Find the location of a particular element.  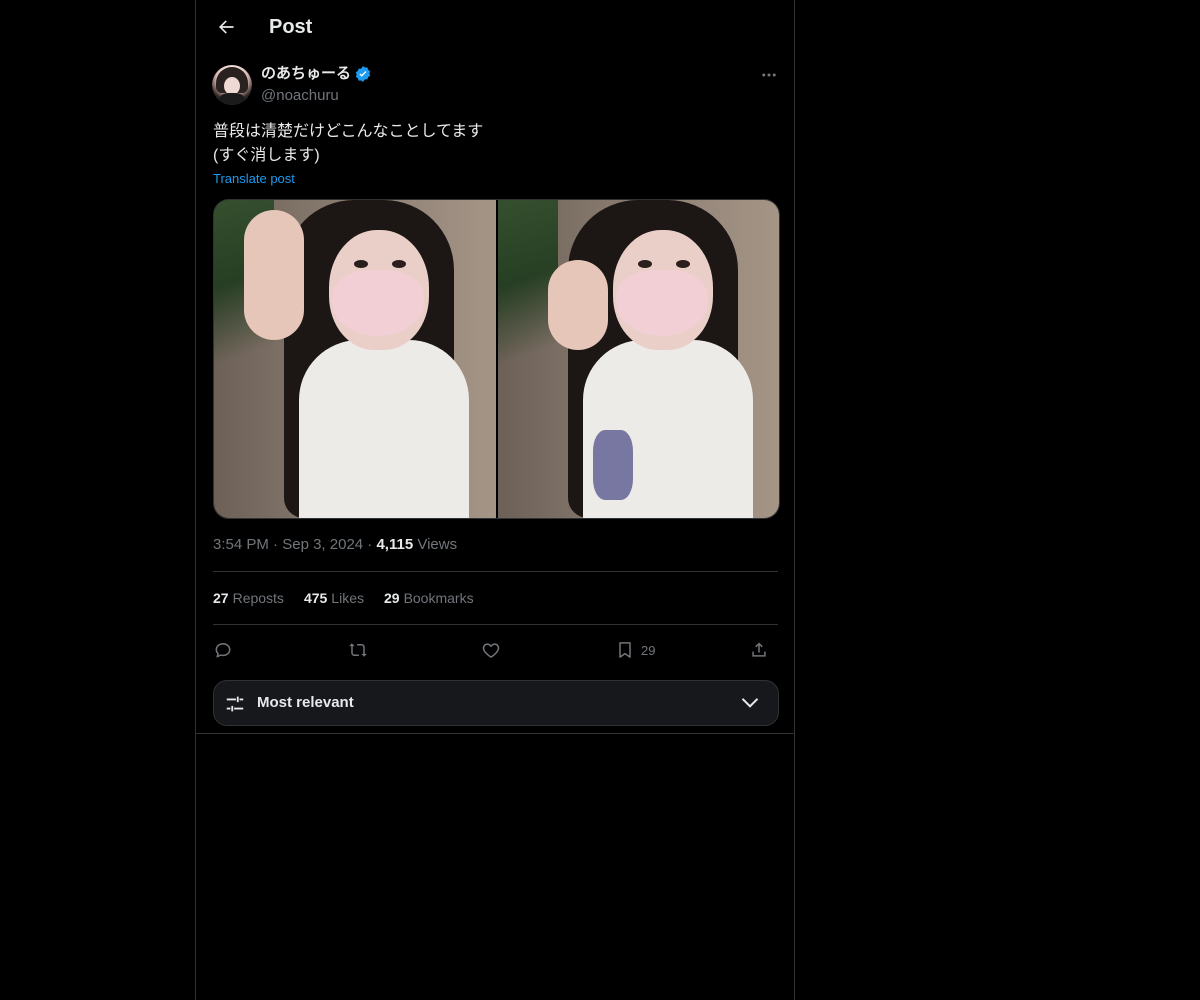

back-button is located at coordinates (226, 27).